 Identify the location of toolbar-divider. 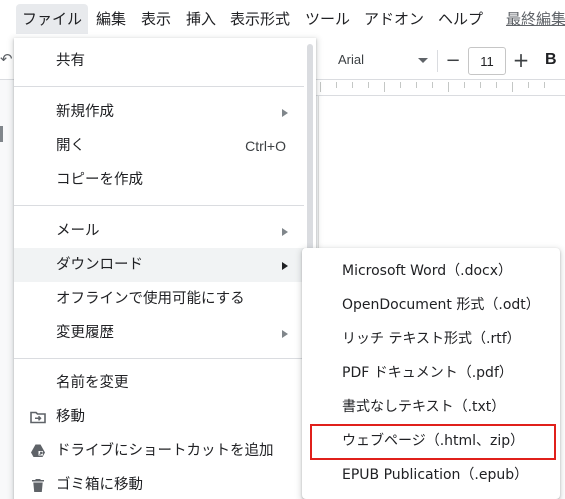
(437, 61).